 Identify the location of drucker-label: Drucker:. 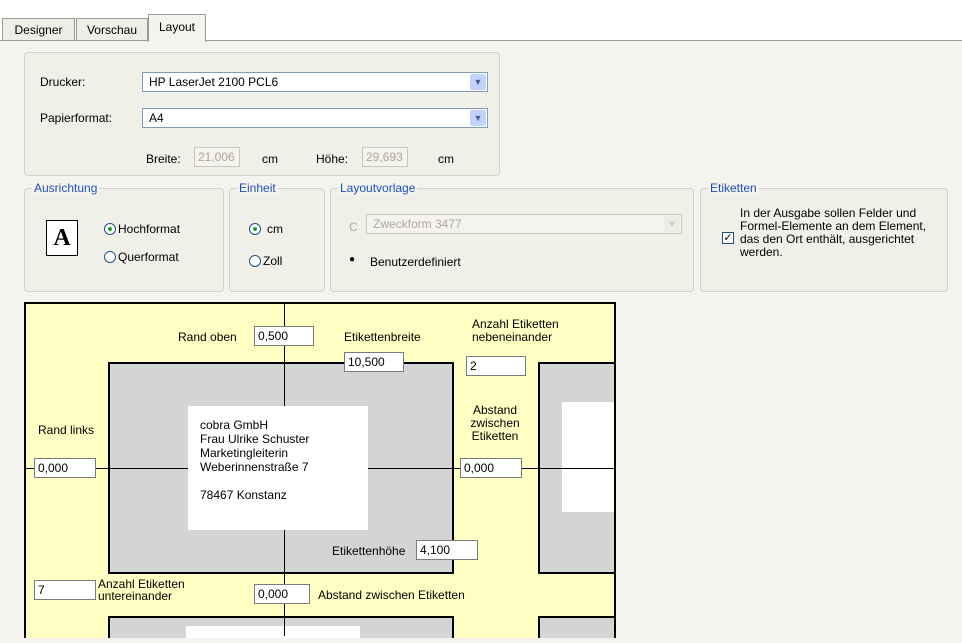
(63, 82).